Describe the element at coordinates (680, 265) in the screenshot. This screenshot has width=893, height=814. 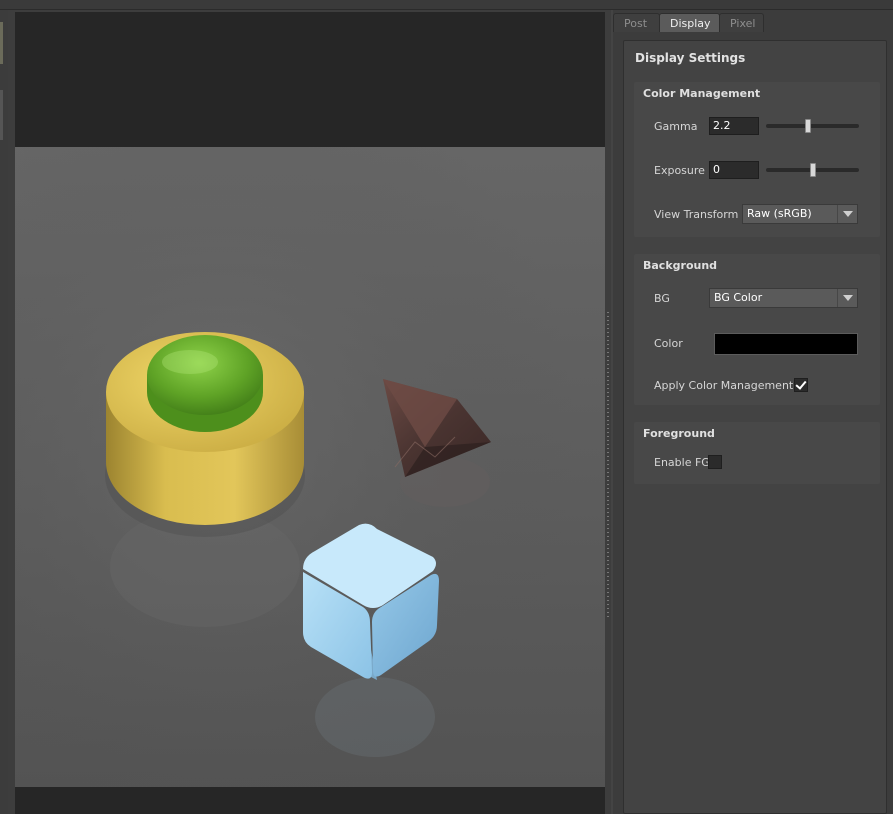
I see `group-title: Background` at that location.